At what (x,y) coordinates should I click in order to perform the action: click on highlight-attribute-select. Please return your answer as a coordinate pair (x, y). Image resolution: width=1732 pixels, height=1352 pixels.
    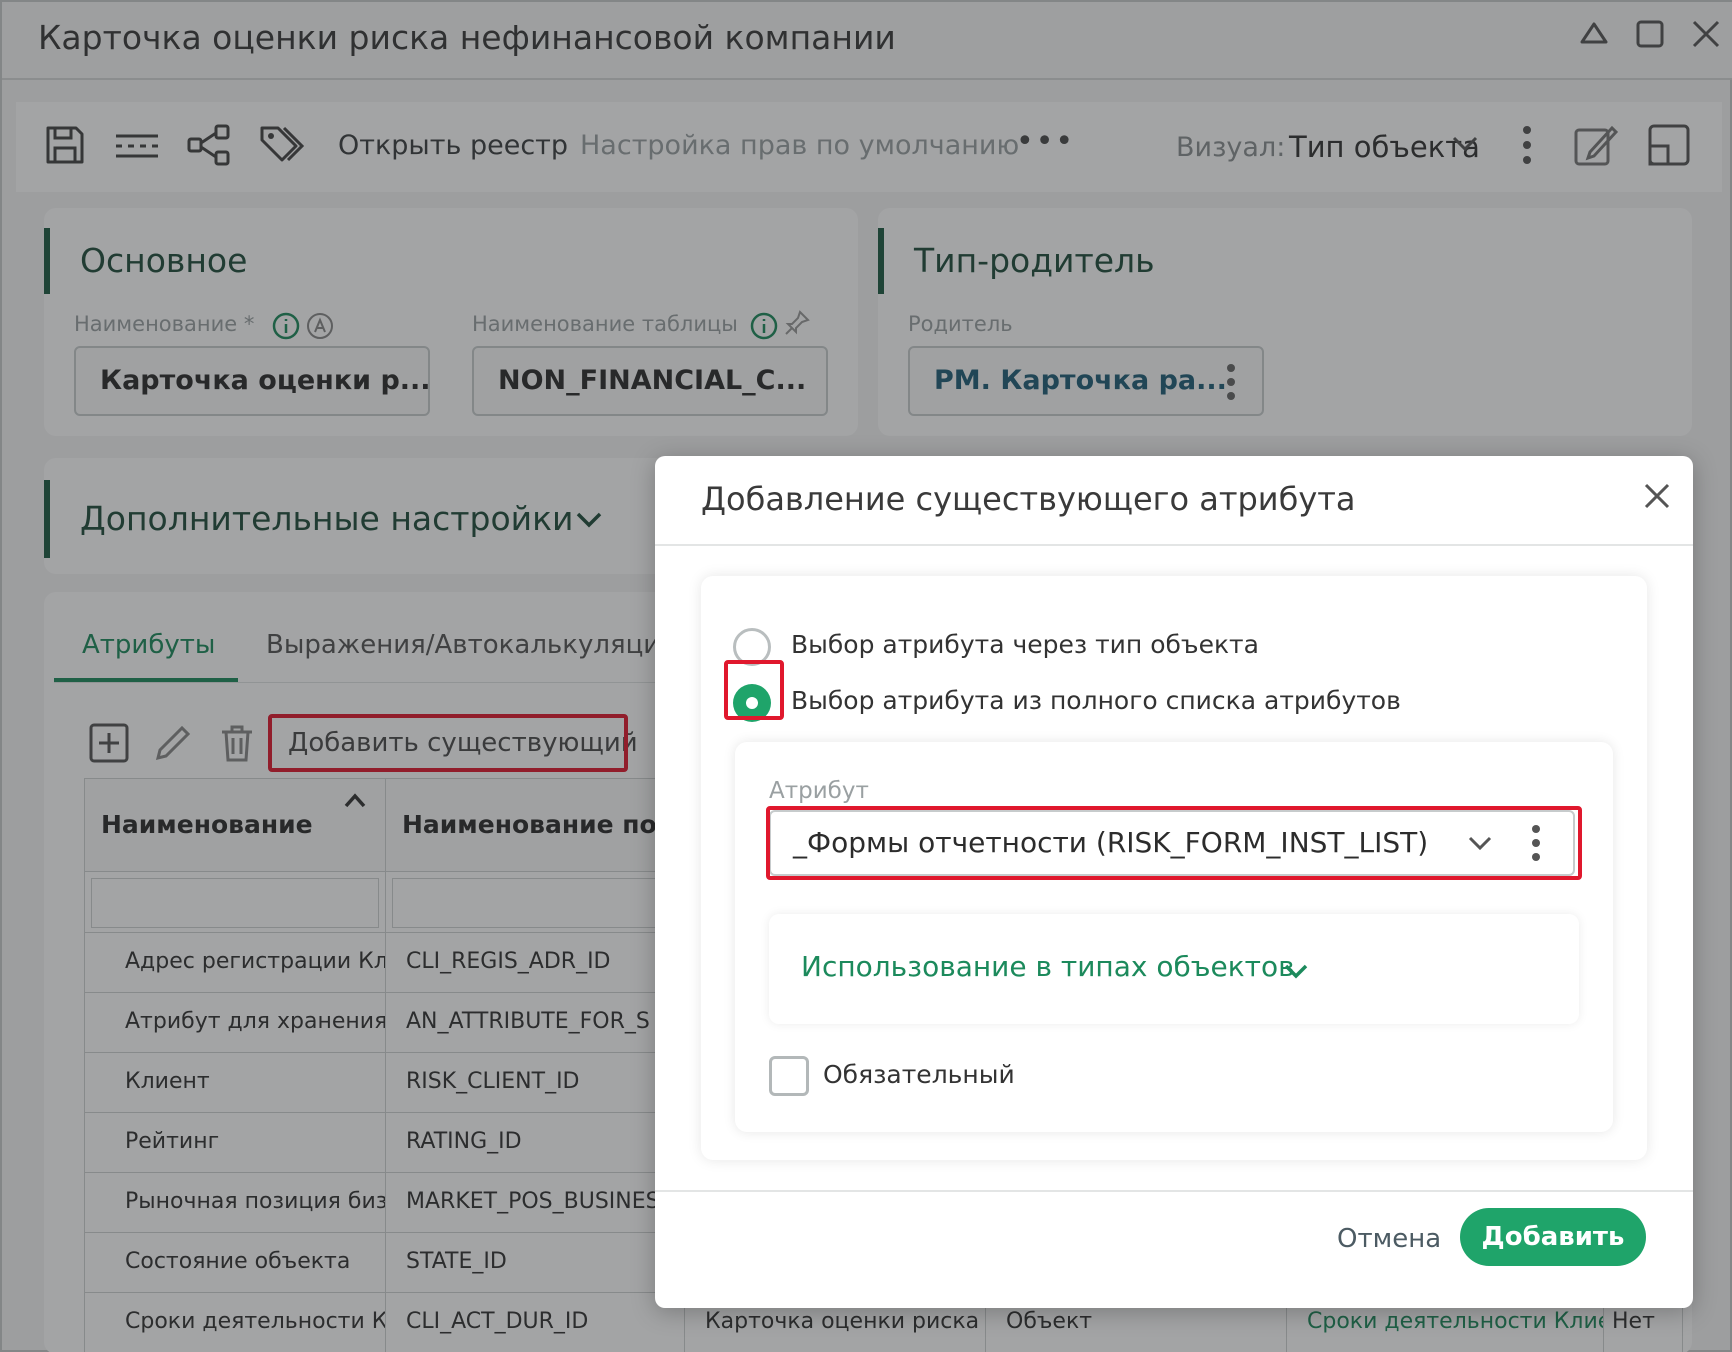
    Looking at the image, I should click on (1174, 843).